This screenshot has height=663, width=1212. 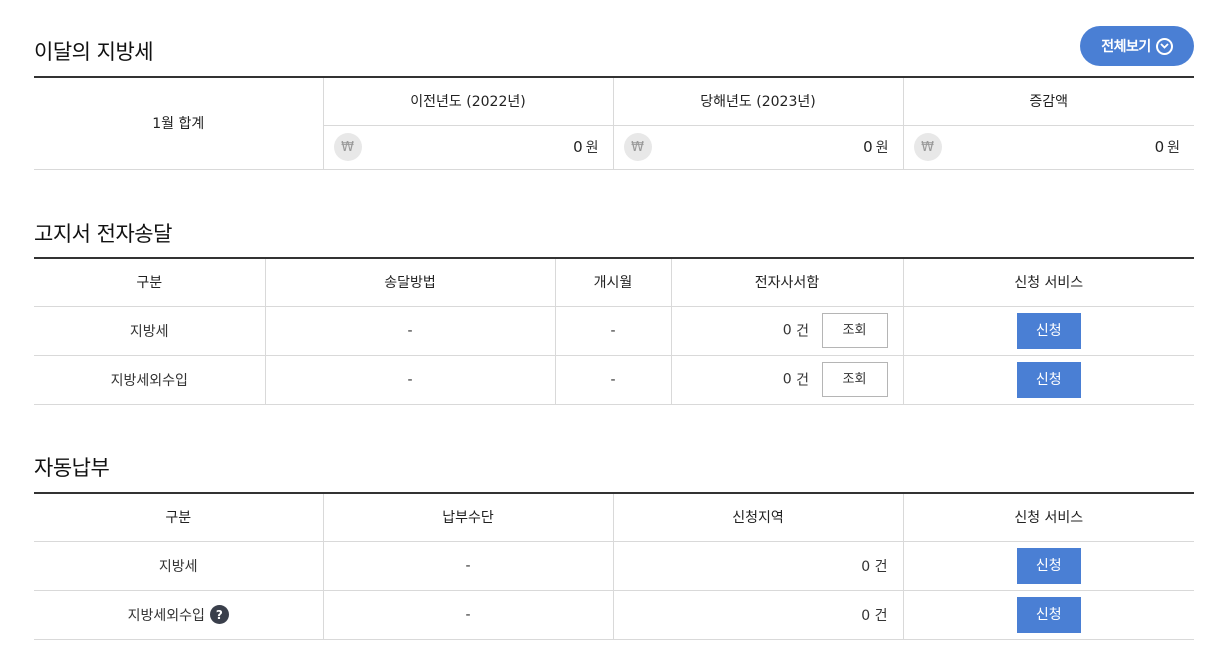 I want to click on notice-col-start: 개시월, so click(x=612, y=282).